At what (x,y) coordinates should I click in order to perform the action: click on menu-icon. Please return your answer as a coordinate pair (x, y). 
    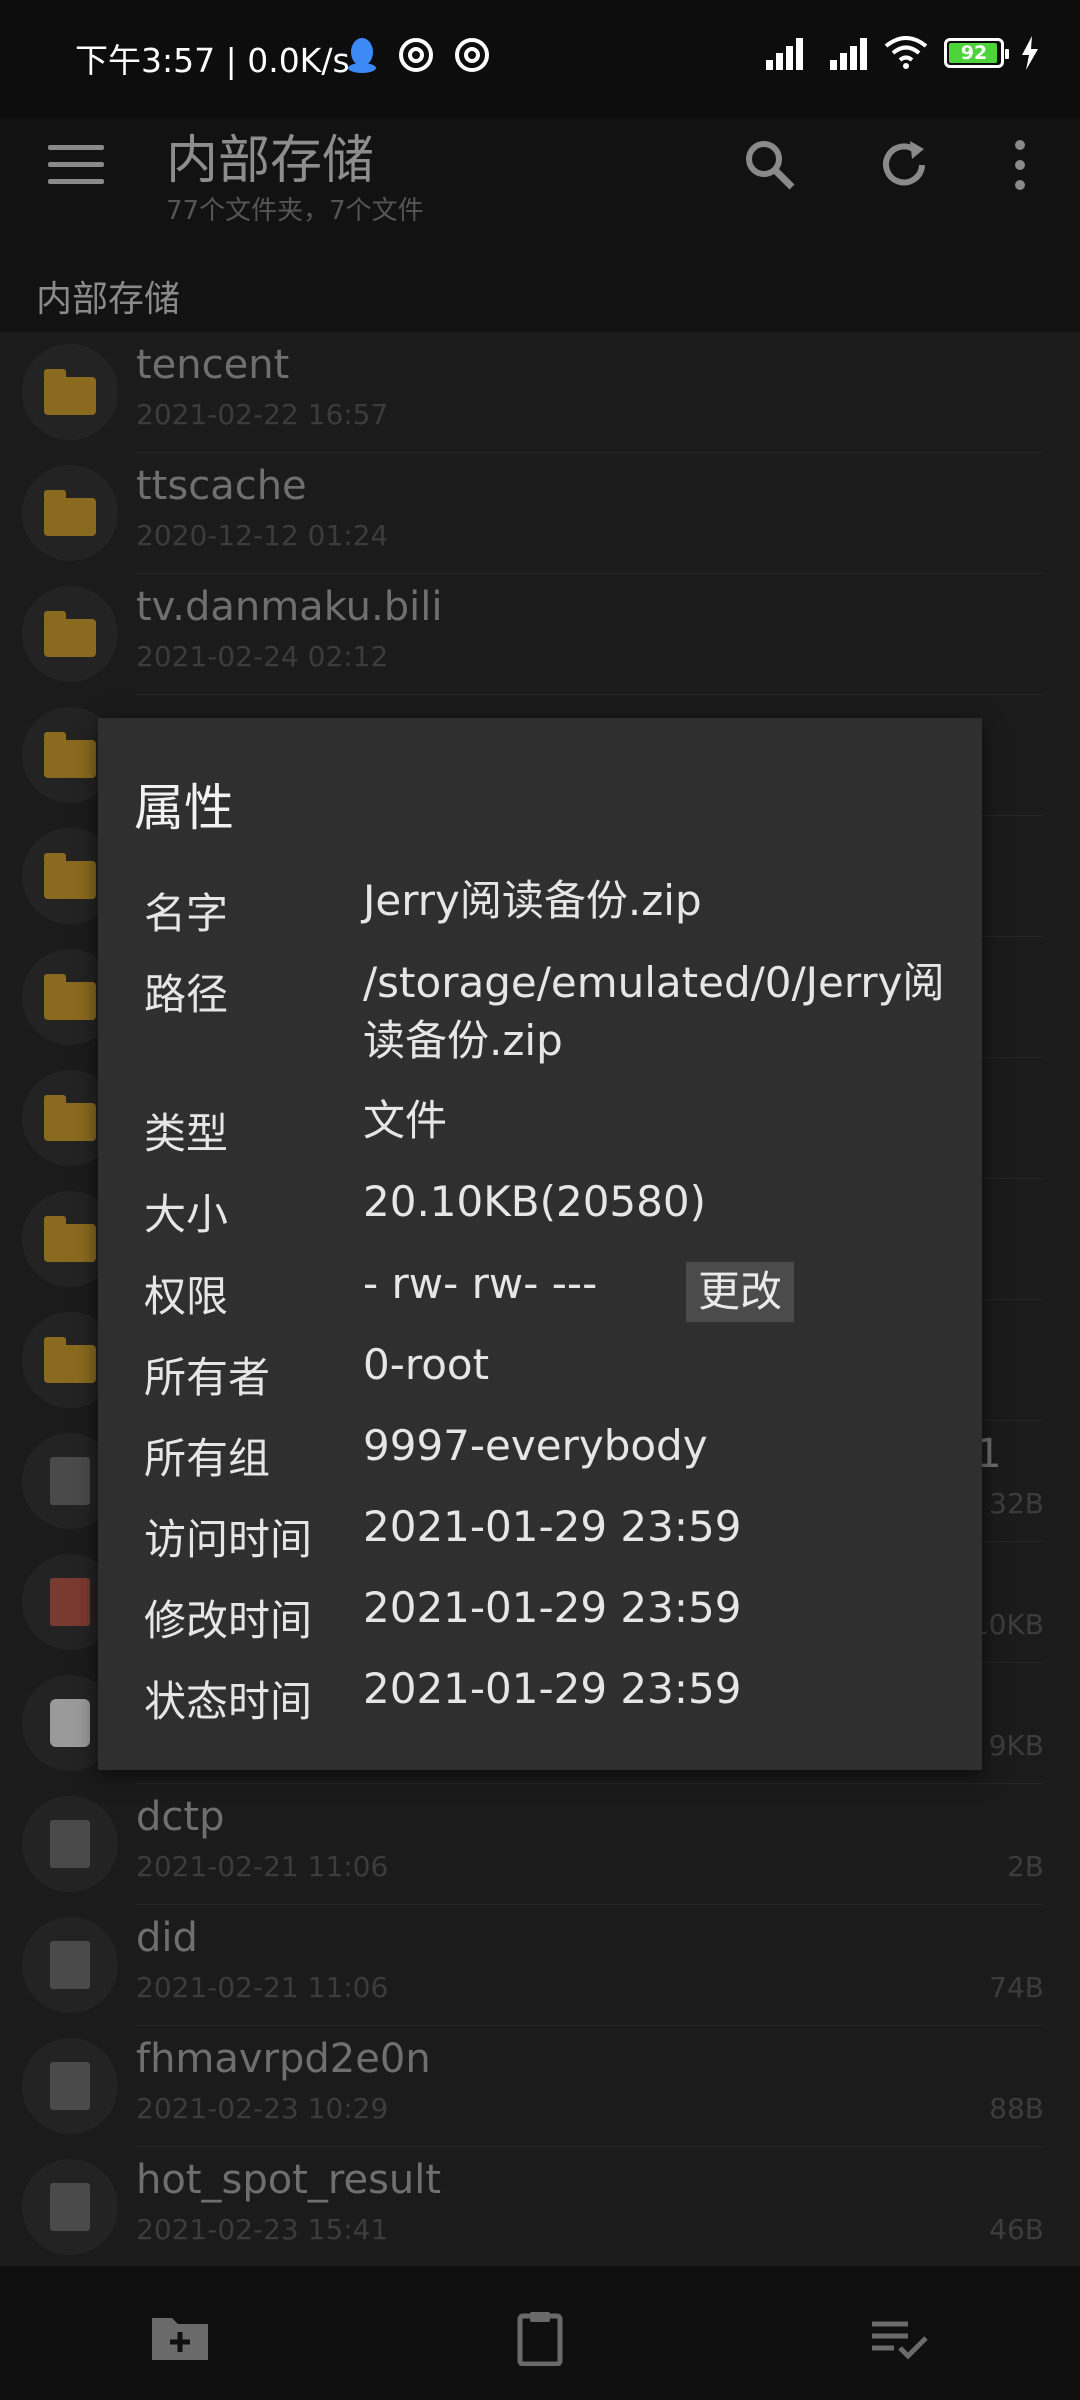
    Looking at the image, I should click on (76, 165).